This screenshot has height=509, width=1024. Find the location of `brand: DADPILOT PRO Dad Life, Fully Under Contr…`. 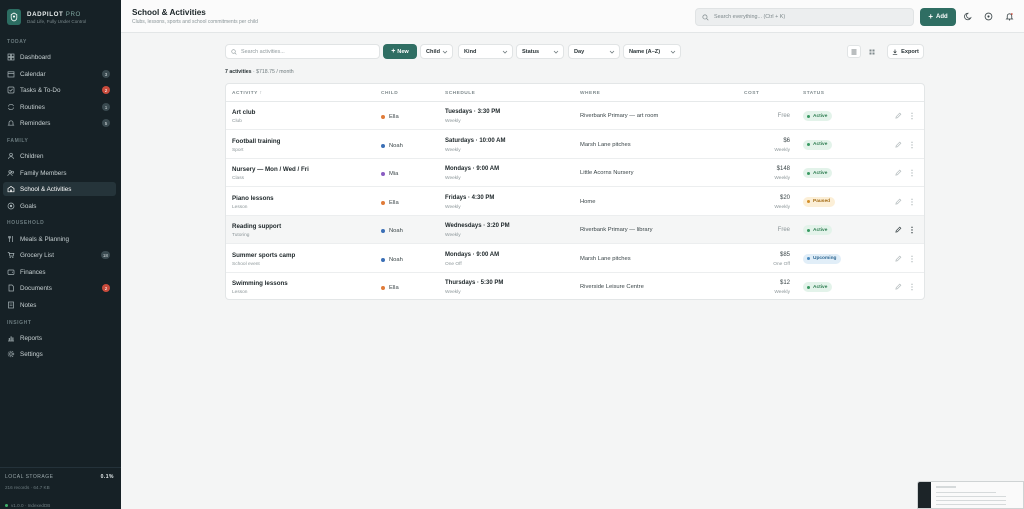

brand: DADPILOT PRO Dad Life, Fully Under Contr… is located at coordinates (46, 17).